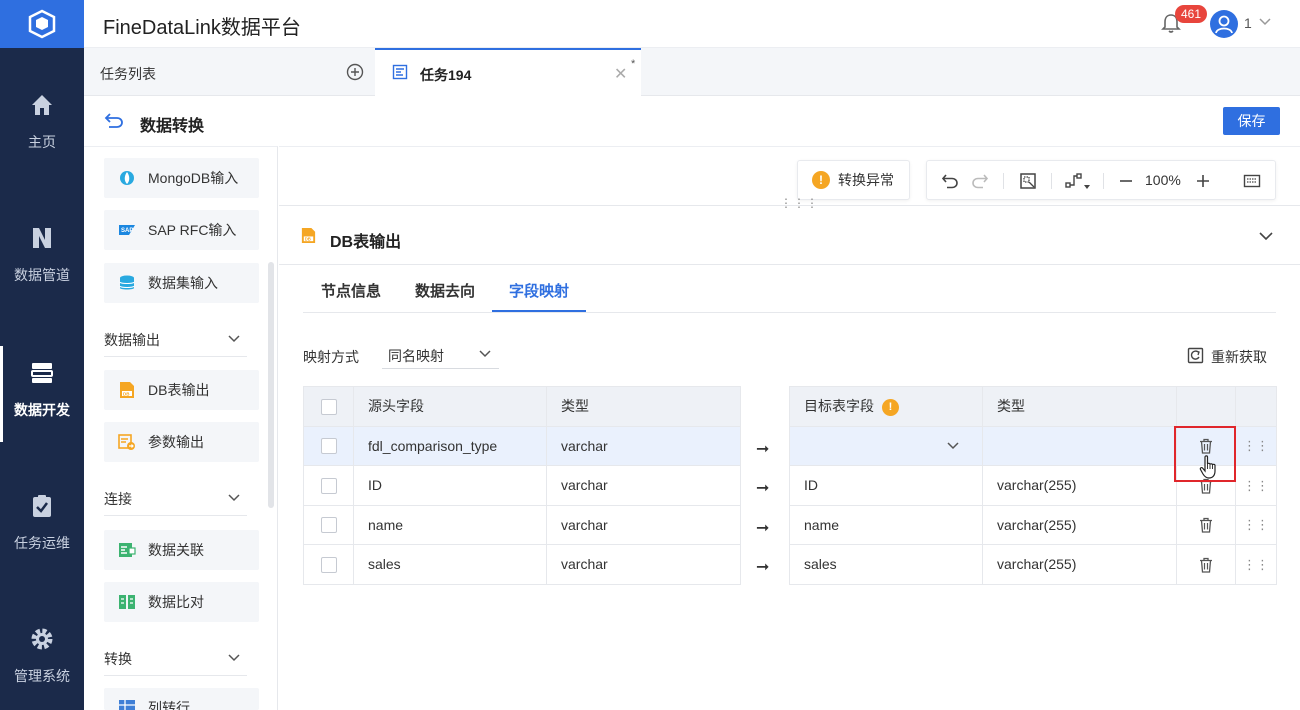 This screenshot has height=710, width=1300. What do you see at coordinates (1252, 181) in the screenshot?
I see `minimap-icon` at bounding box center [1252, 181].